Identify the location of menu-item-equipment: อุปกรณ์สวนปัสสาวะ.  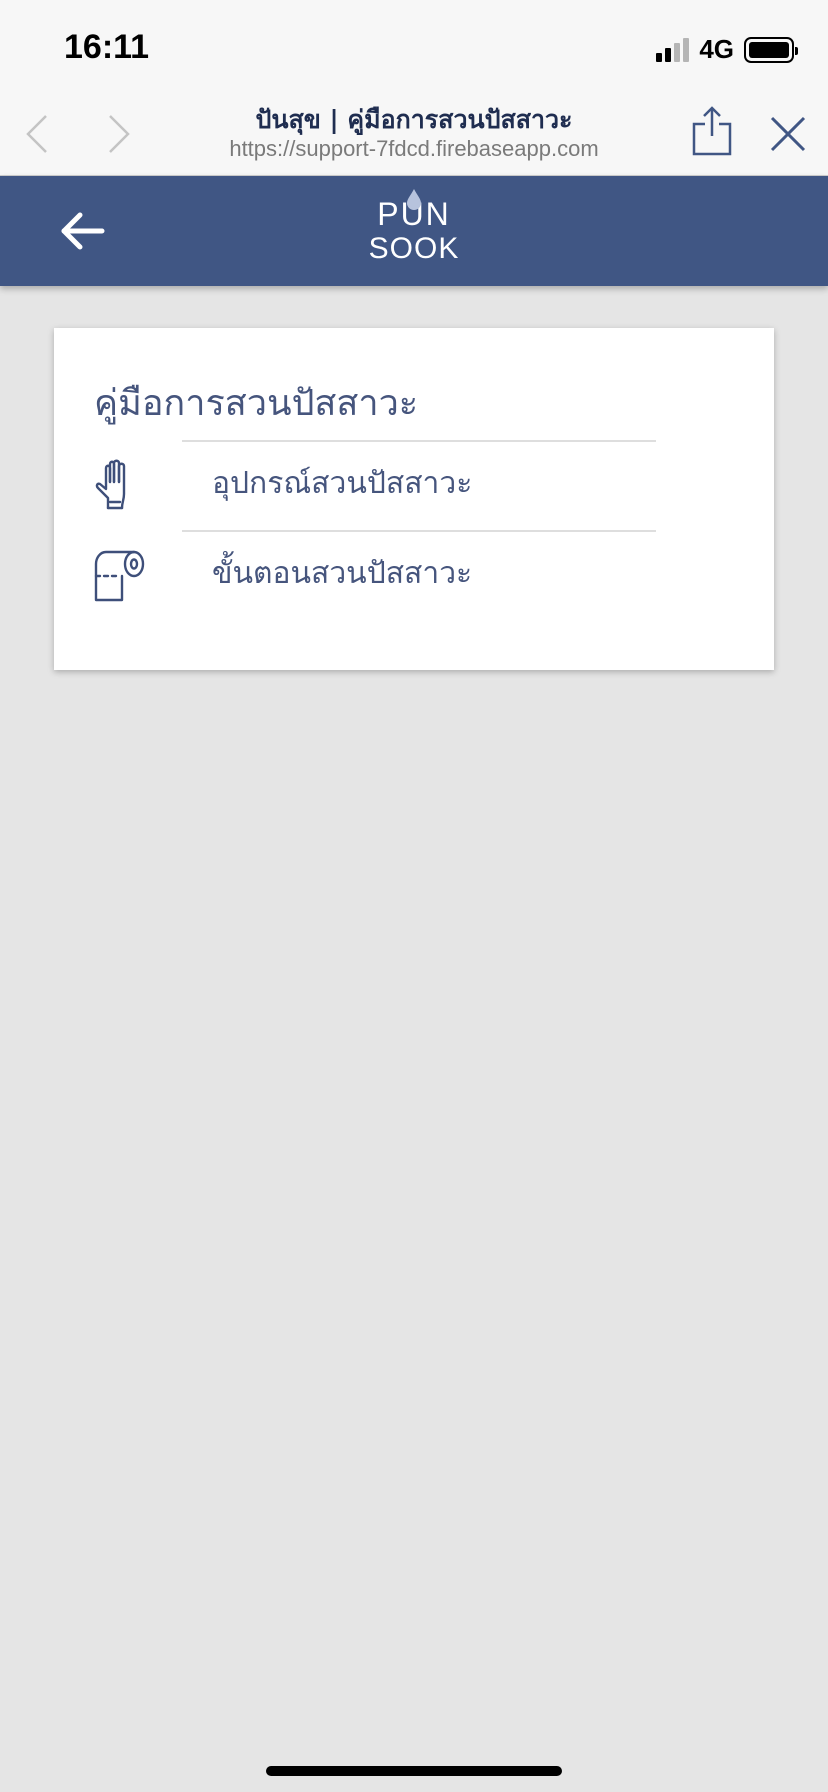
(414, 485).